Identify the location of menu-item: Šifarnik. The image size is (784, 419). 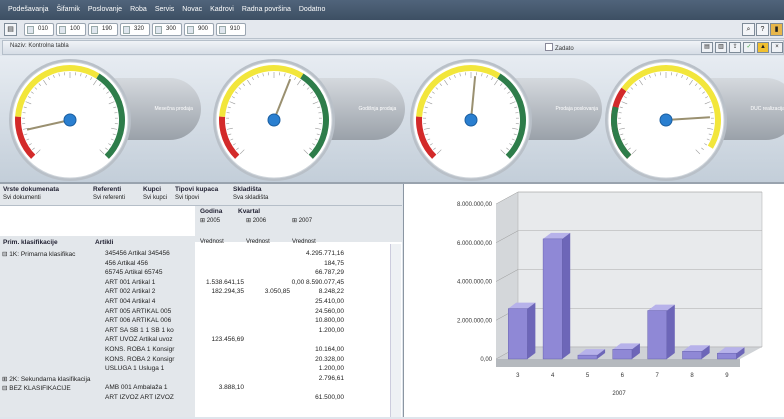
(67, 10).